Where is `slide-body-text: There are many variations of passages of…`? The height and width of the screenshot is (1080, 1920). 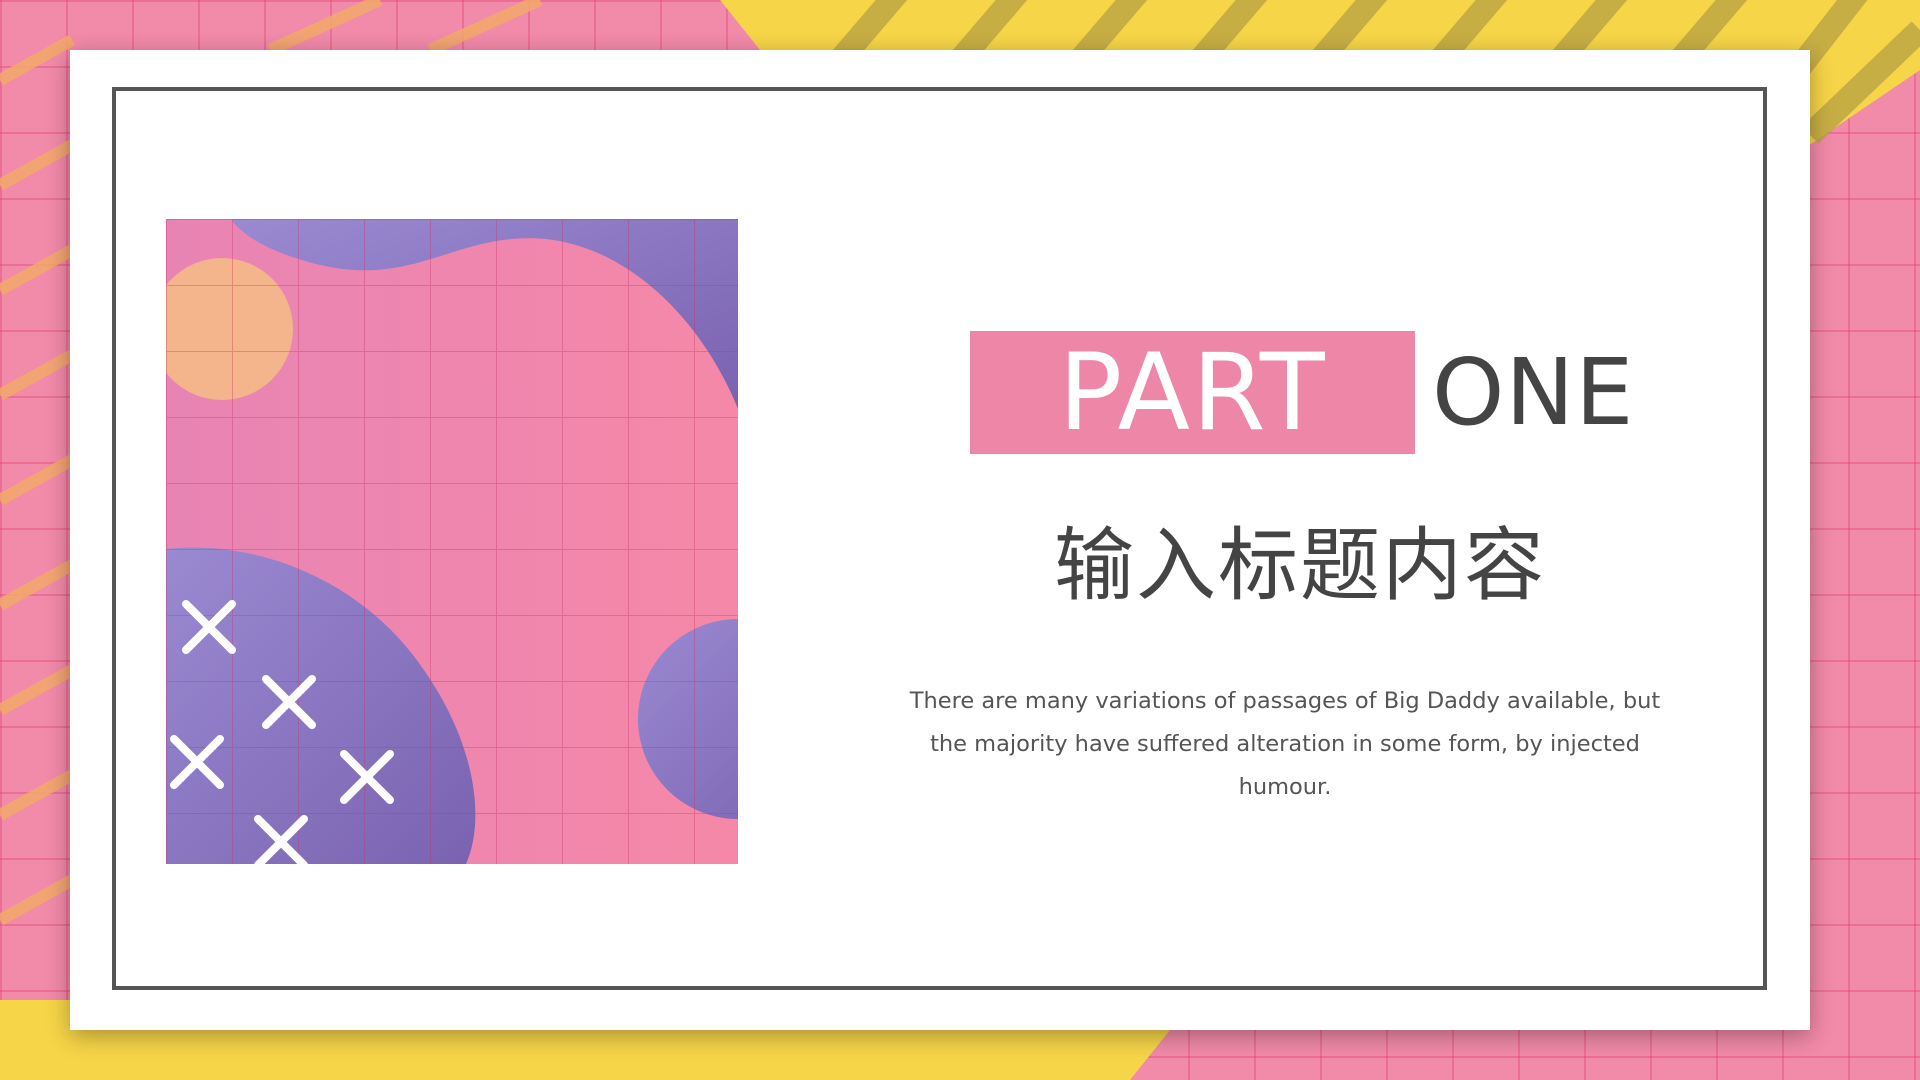 slide-body-text: There are many variations of passages of… is located at coordinates (1285, 744).